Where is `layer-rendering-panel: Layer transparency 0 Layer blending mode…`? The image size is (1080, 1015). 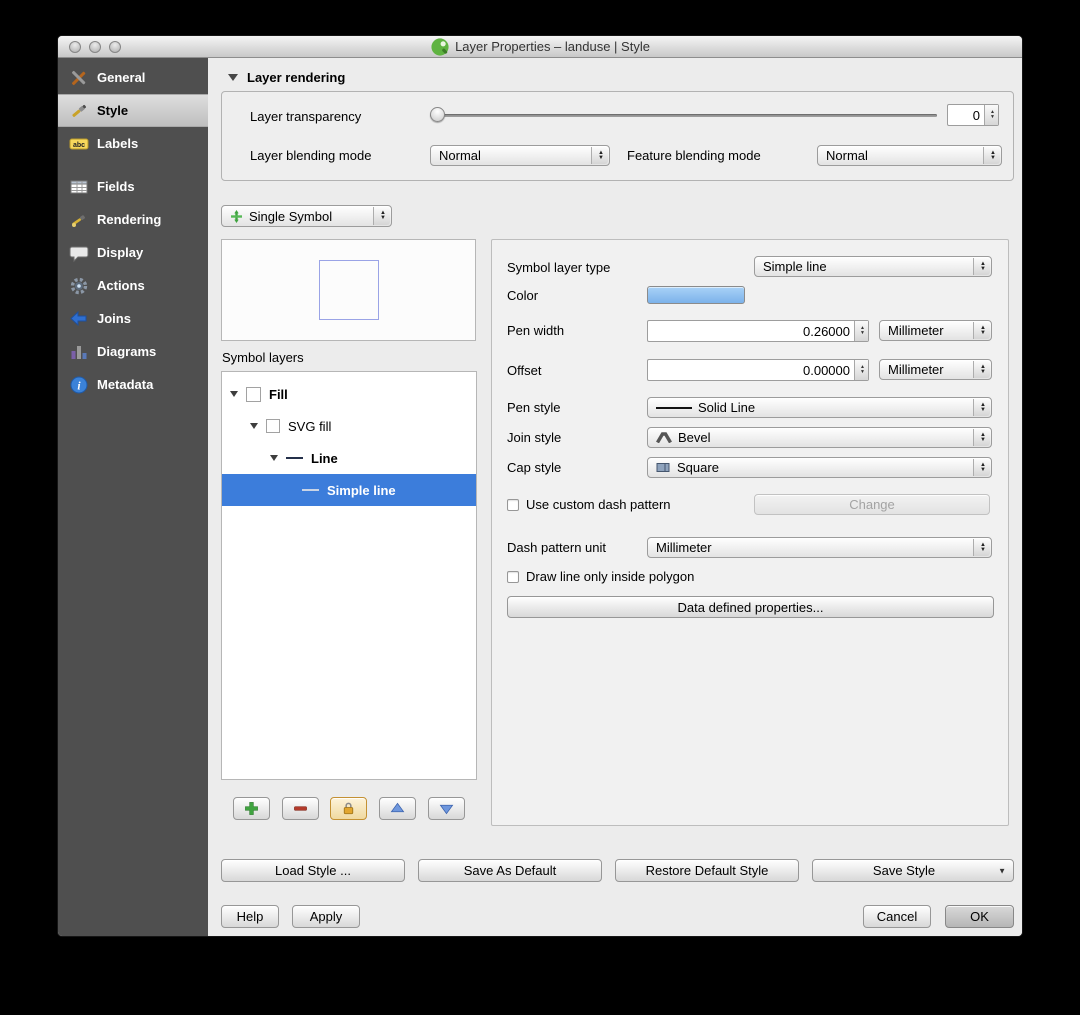
layer-rendering-panel: Layer transparency 0 Layer blending mode… is located at coordinates (617, 136).